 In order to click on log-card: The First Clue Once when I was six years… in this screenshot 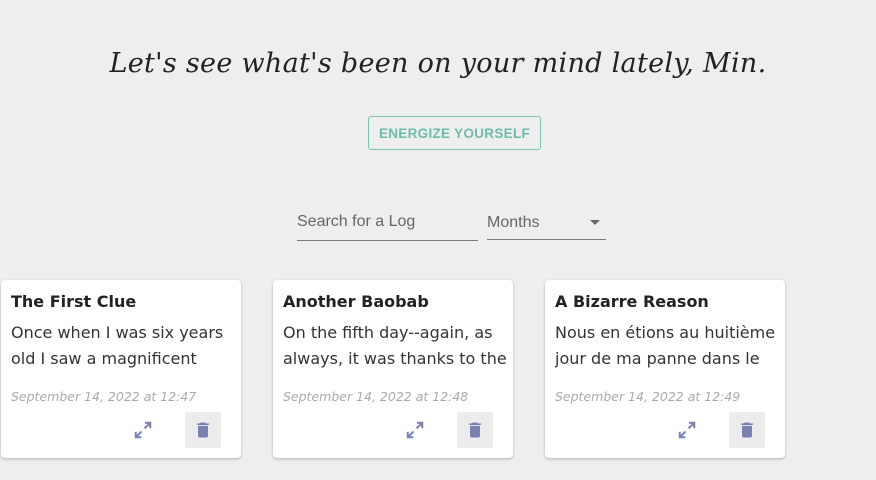, I will do `click(121, 369)`.